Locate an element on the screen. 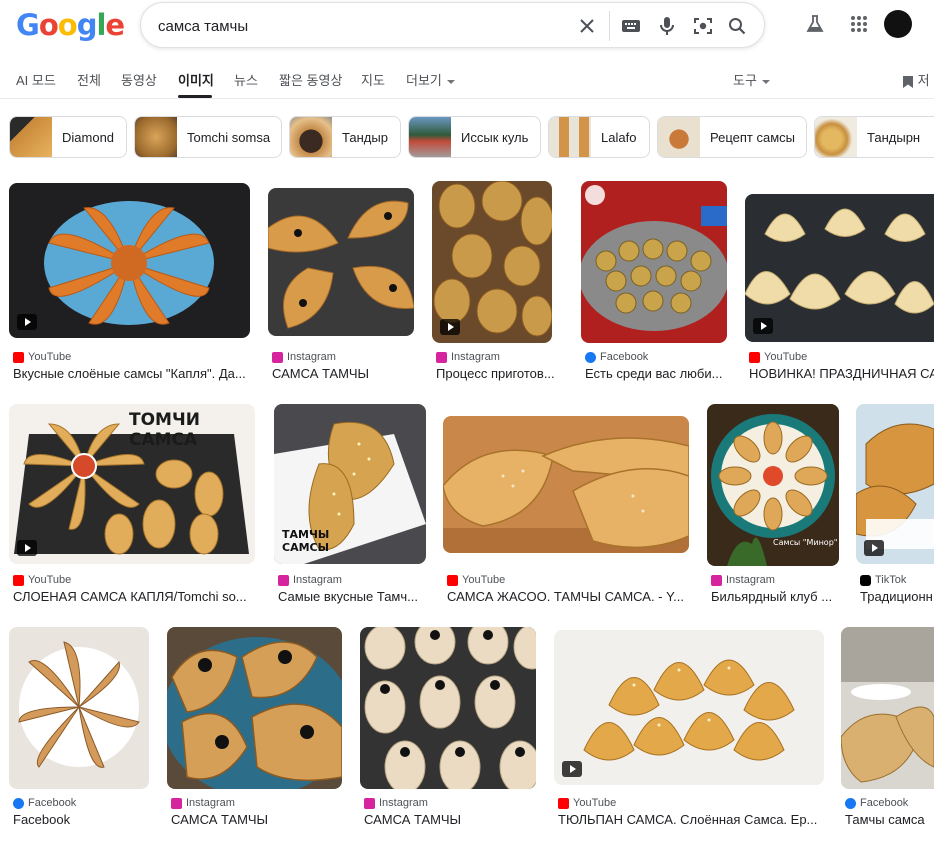 The height and width of the screenshot is (850, 934). saved-label: 저 is located at coordinates (923, 80).